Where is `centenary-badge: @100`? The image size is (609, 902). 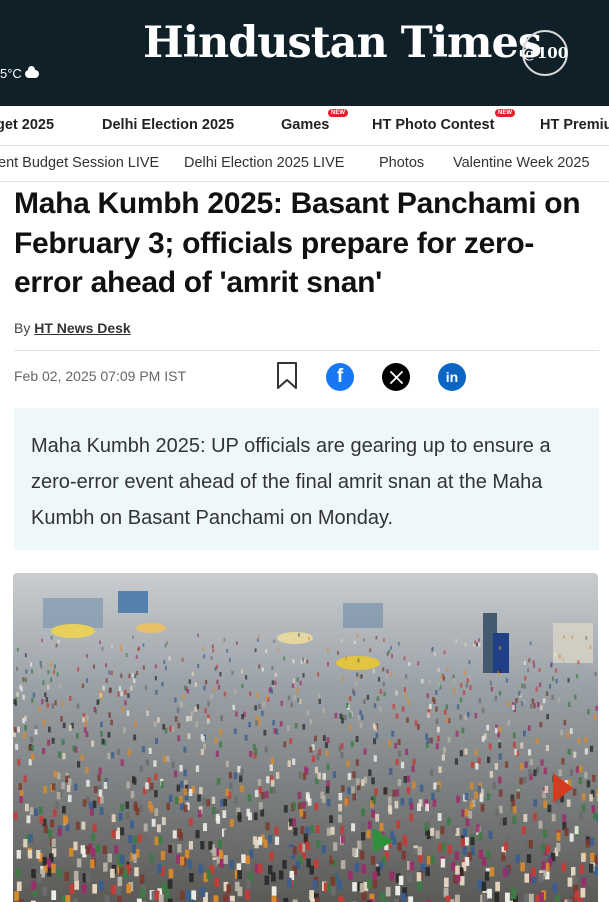 centenary-badge: @100 is located at coordinates (545, 53).